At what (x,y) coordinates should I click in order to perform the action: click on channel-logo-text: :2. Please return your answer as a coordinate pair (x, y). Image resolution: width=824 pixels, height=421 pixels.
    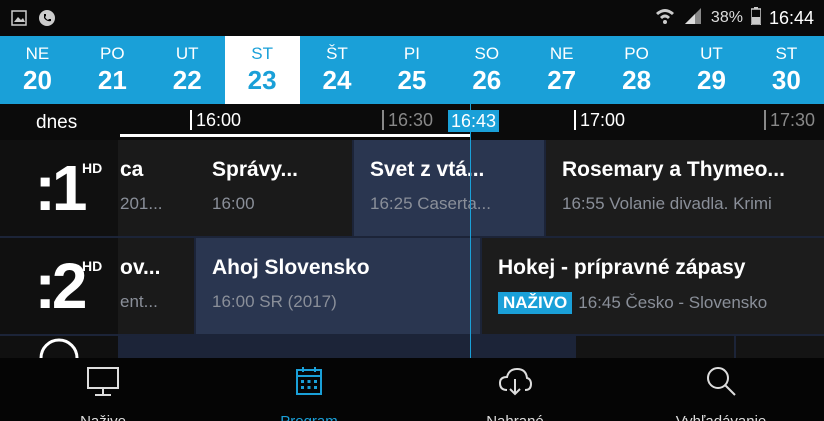
    Looking at the image, I should click on (61, 286).